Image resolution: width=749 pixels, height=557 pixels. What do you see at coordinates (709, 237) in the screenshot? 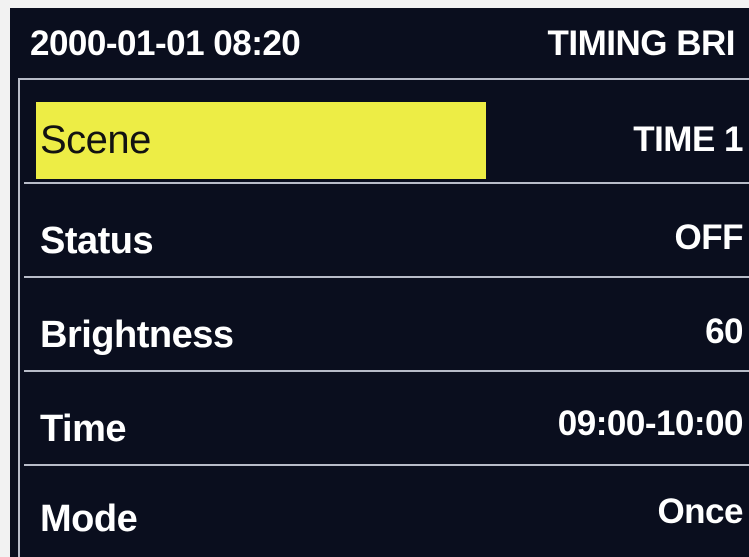
I see `menu-item-value: OFF` at bounding box center [709, 237].